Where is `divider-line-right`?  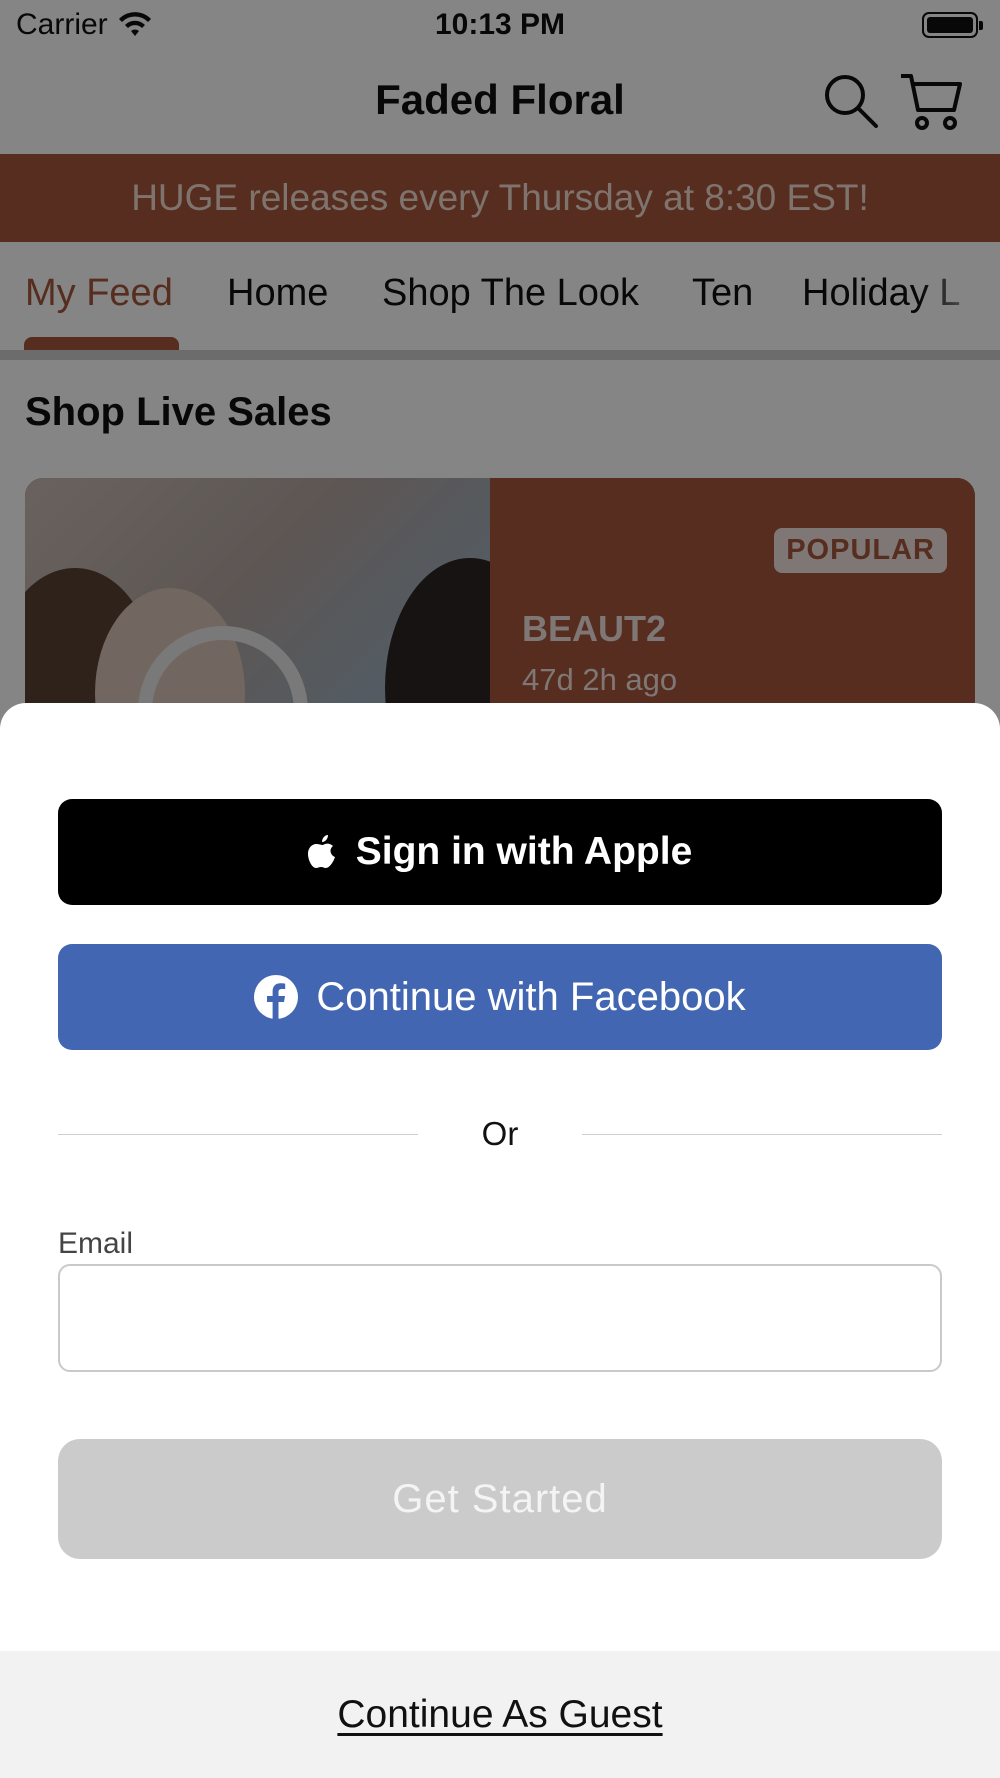
divider-line-right is located at coordinates (762, 1134).